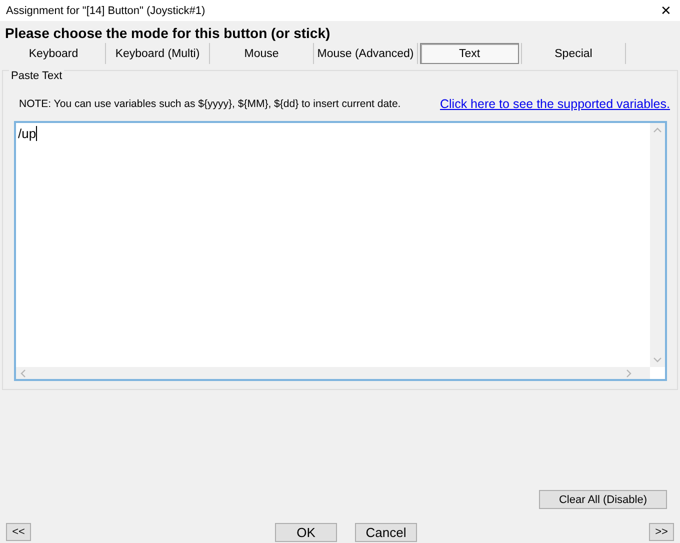 The image size is (680, 543). I want to click on previous-button: <<, so click(18, 532).